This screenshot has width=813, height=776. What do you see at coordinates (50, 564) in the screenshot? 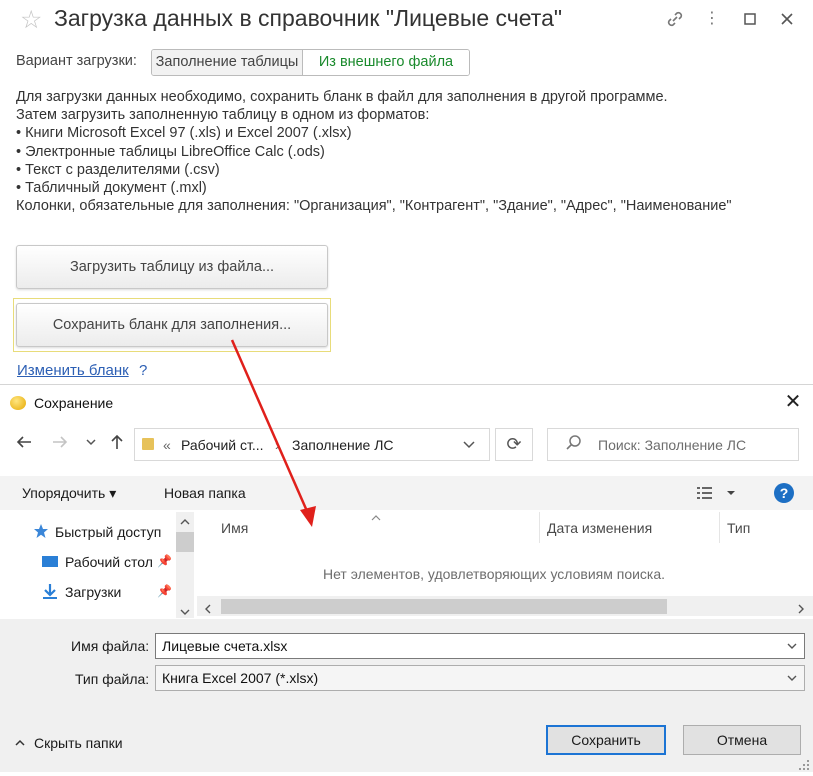
I see `desktop-icon` at bounding box center [50, 564].